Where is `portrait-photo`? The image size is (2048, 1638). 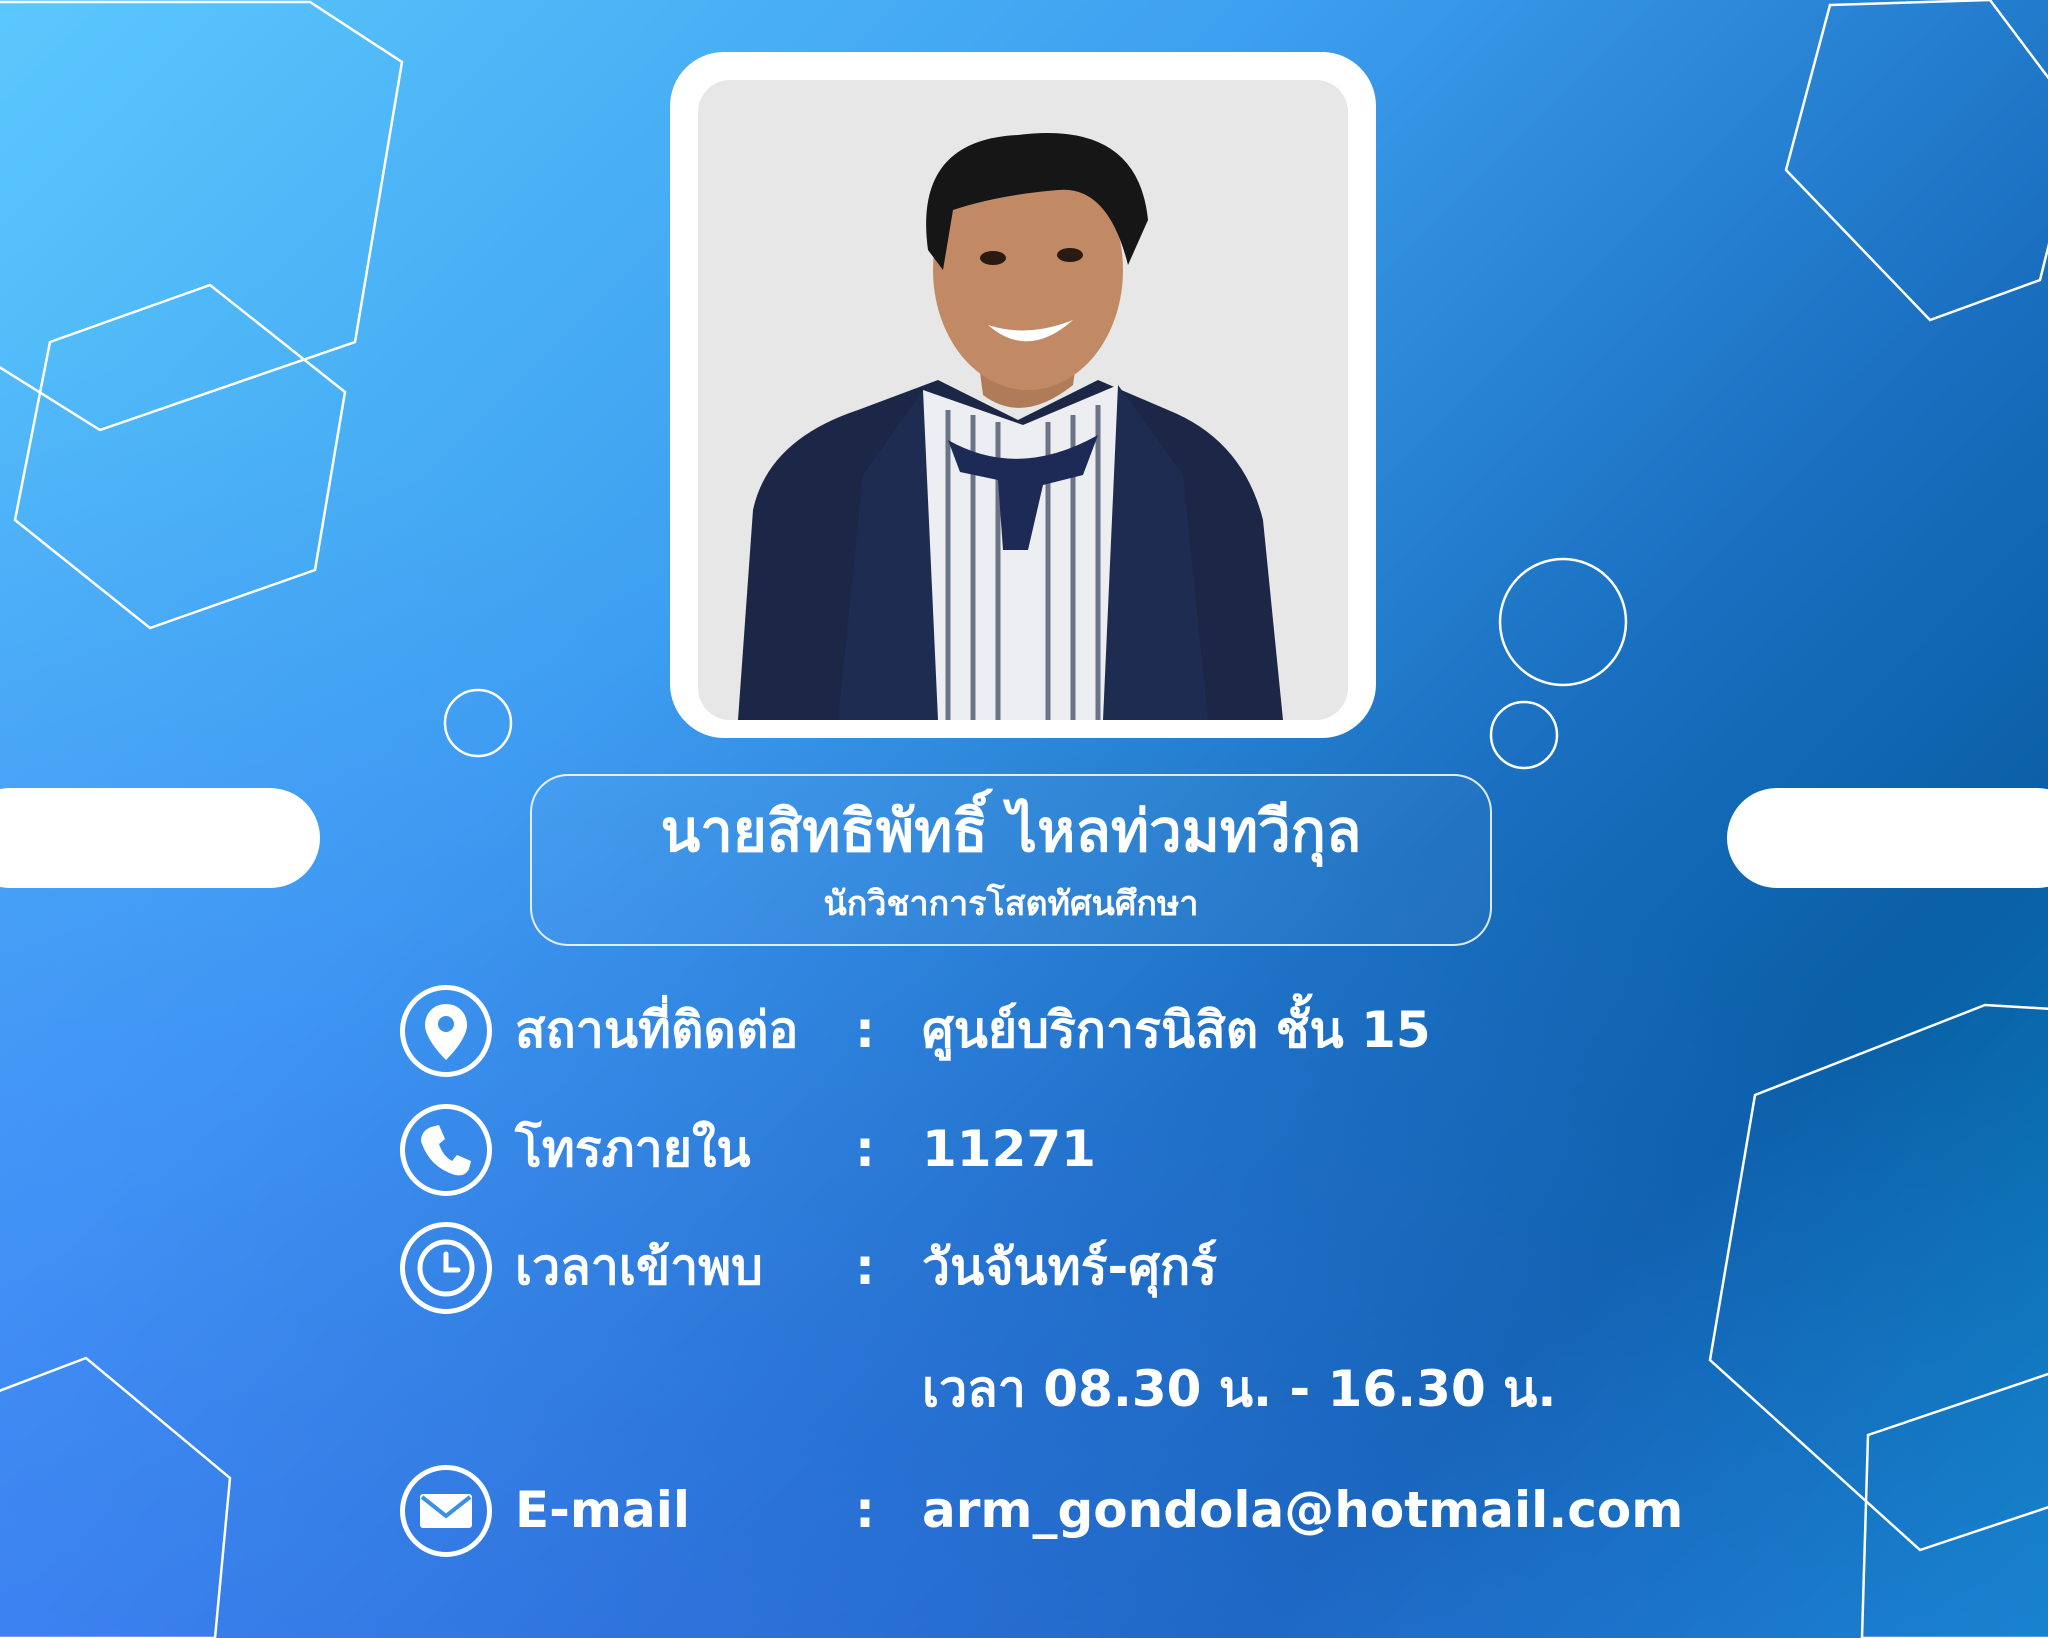
portrait-photo is located at coordinates (1023, 400).